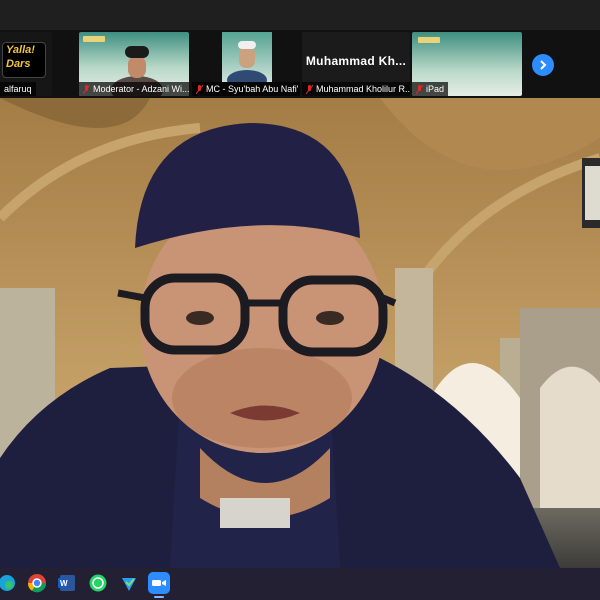 The image size is (600, 600). I want to click on chevron-right-icon, so click(543, 65).